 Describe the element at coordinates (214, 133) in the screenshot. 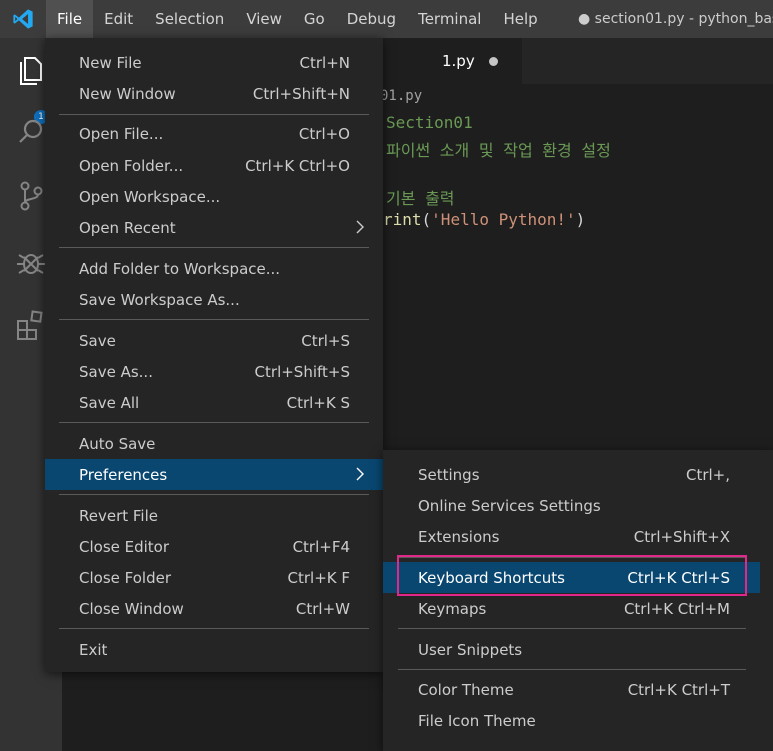

I see `menu-open-file: Open File... Ctrl+O` at that location.